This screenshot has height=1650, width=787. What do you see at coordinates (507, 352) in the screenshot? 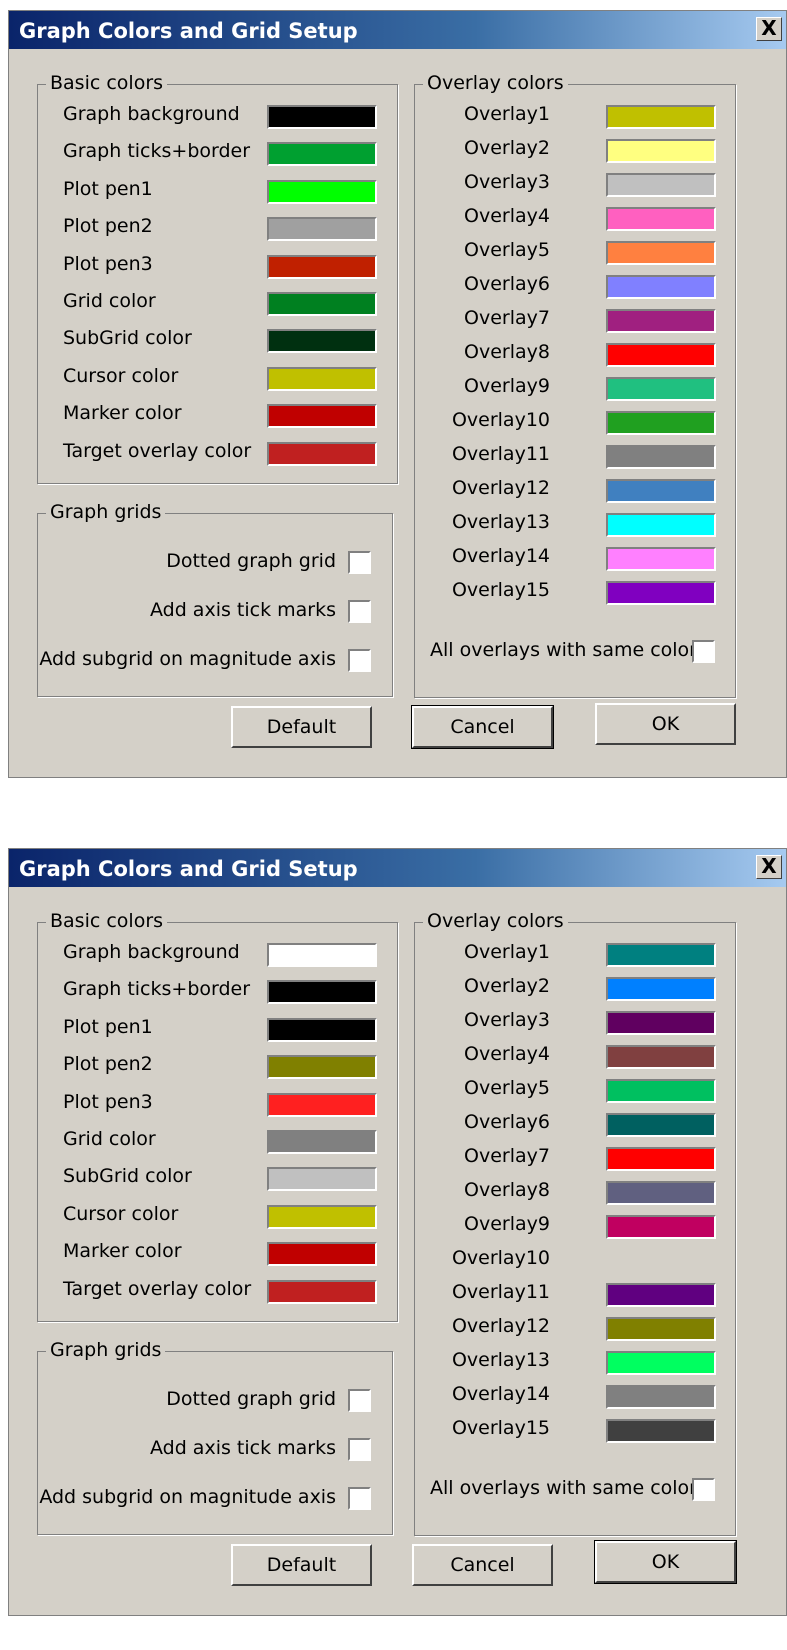
I see `overlay-label: Overlay8` at bounding box center [507, 352].